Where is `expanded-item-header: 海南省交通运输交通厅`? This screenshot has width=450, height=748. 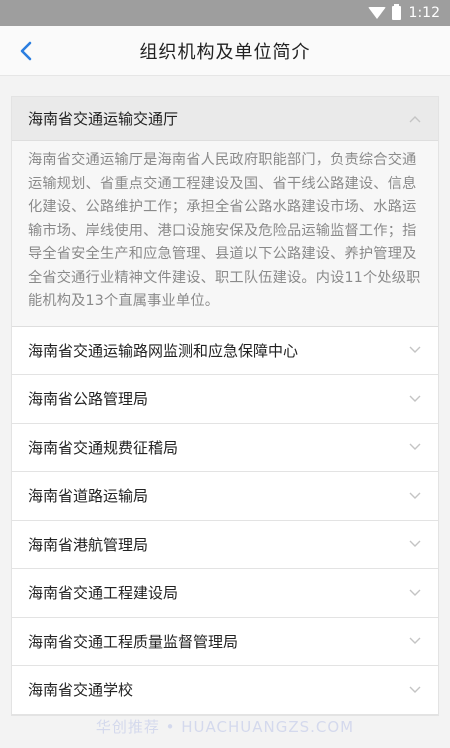
expanded-item-header: 海南省交通运输交通厅 is located at coordinates (225, 119).